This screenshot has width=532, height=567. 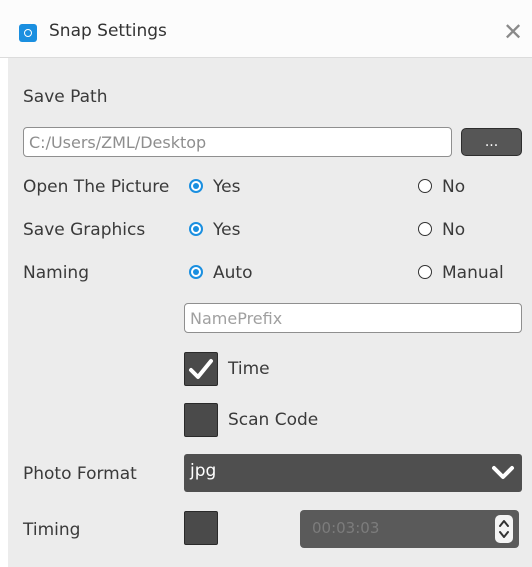 I want to click on title-bar: Snap Settings ✕, so click(x=266, y=29).